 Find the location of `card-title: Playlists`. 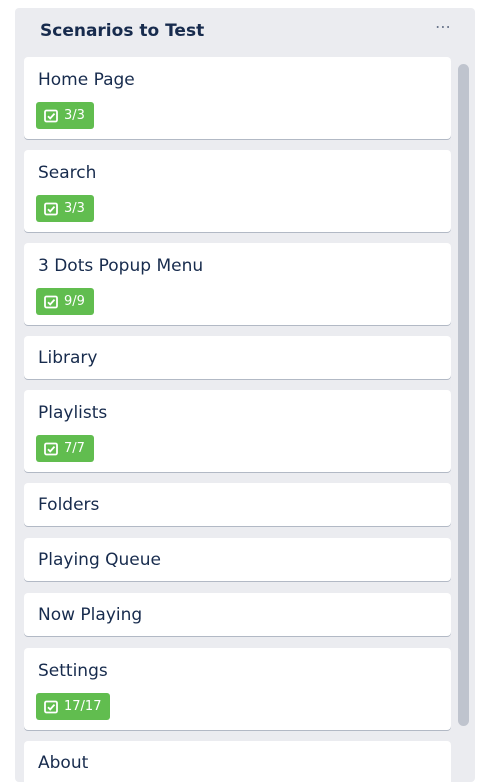

card-title: Playlists is located at coordinates (73, 413).